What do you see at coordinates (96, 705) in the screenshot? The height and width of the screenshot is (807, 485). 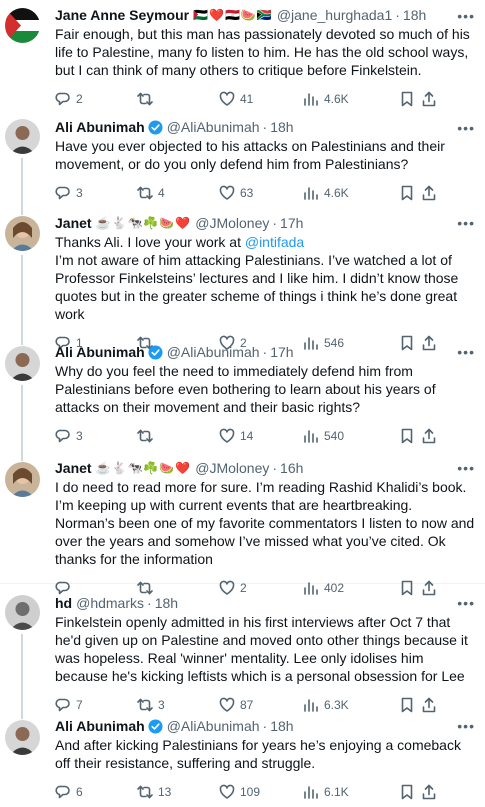 I see `reply-button: 7` at bounding box center [96, 705].